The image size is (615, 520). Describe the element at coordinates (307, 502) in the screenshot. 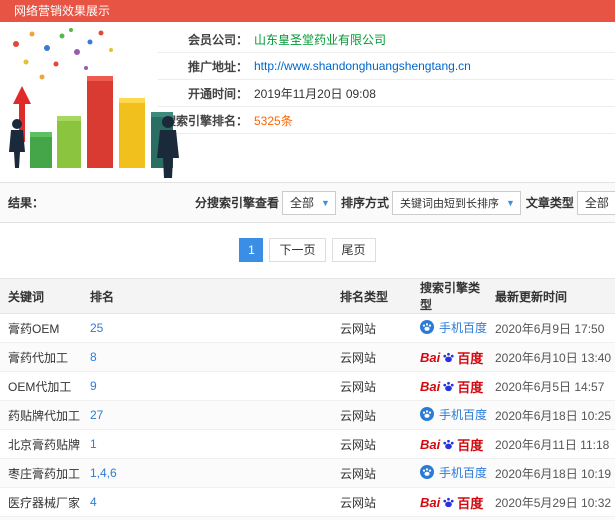

I see `table-row: 医疗器械厂家 4 云网站 Bai 百度 2020年5月29日 10:32` at that location.